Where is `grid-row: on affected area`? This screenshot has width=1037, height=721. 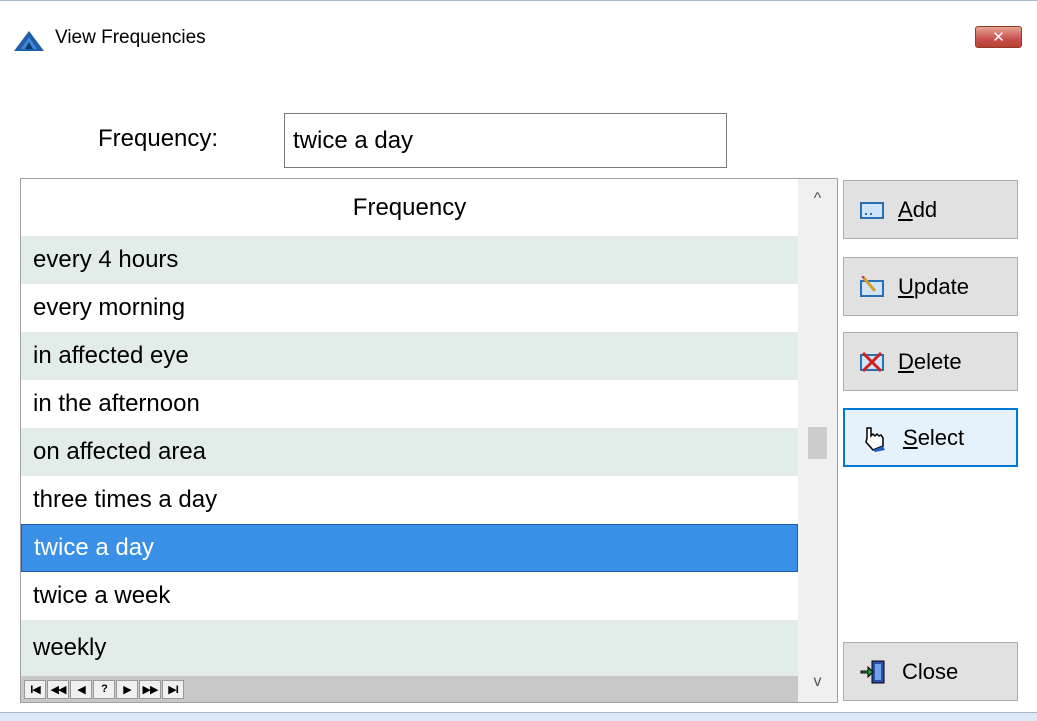
grid-row: on affected area is located at coordinates (409, 452).